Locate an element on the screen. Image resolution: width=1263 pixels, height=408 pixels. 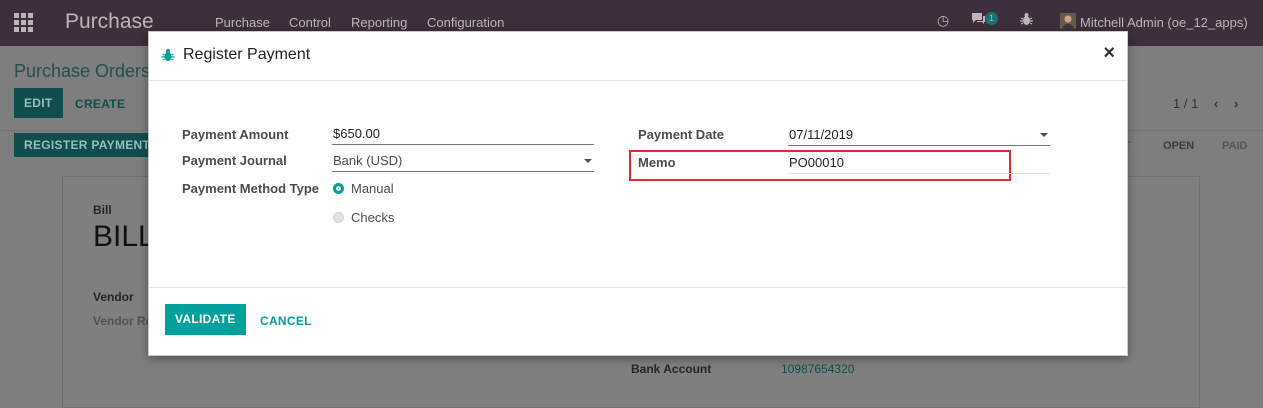
payment-journal-select: Bank (USD) is located at coordinates (463, 160).